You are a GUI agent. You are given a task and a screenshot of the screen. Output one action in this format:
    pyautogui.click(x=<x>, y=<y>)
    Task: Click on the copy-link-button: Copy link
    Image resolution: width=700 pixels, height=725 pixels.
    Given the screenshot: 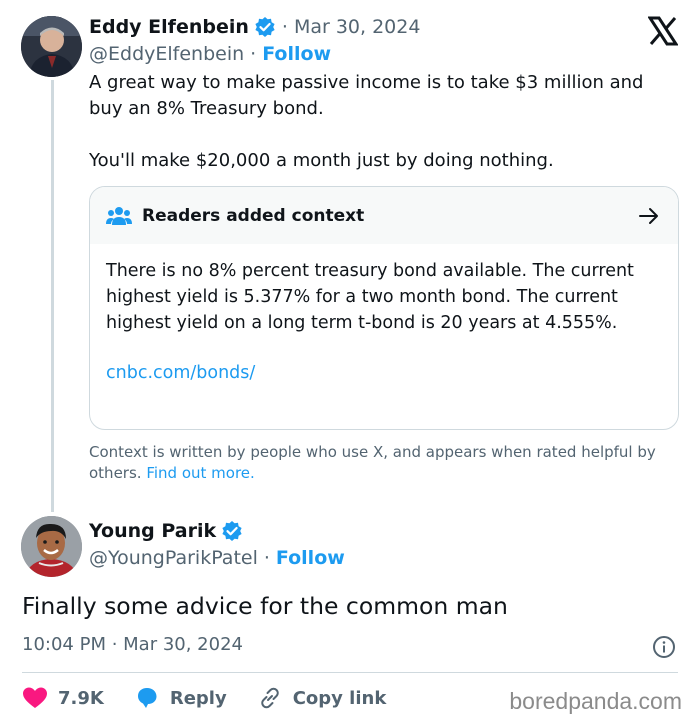 What is the action you would take?
    pyautogui.click(x=322, y=698)
    